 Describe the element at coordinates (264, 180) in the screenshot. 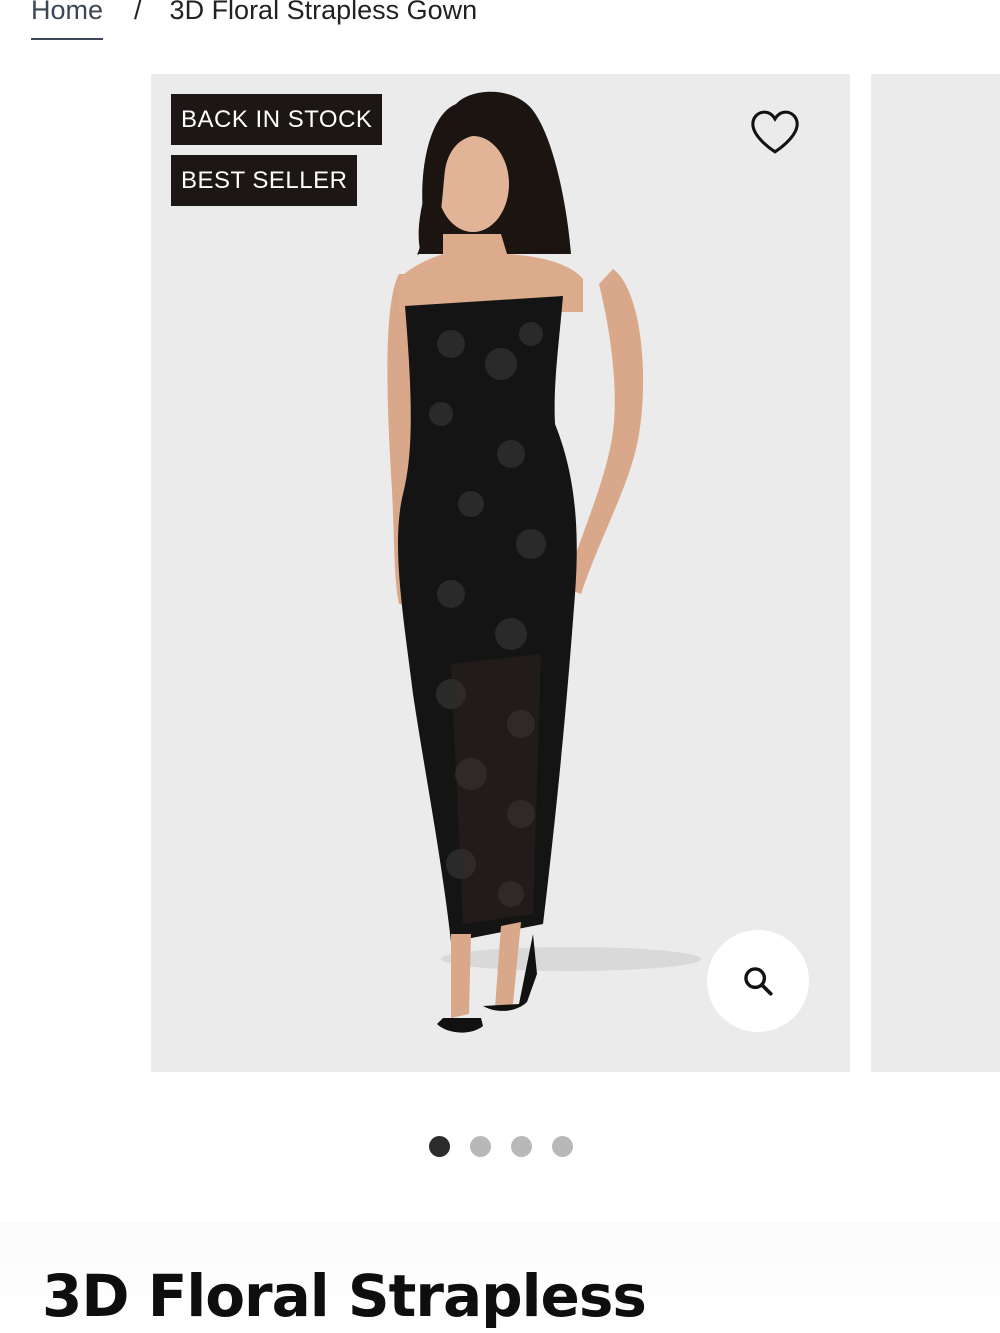

I see `best-seller-badge: BEST SELLER` at that location.